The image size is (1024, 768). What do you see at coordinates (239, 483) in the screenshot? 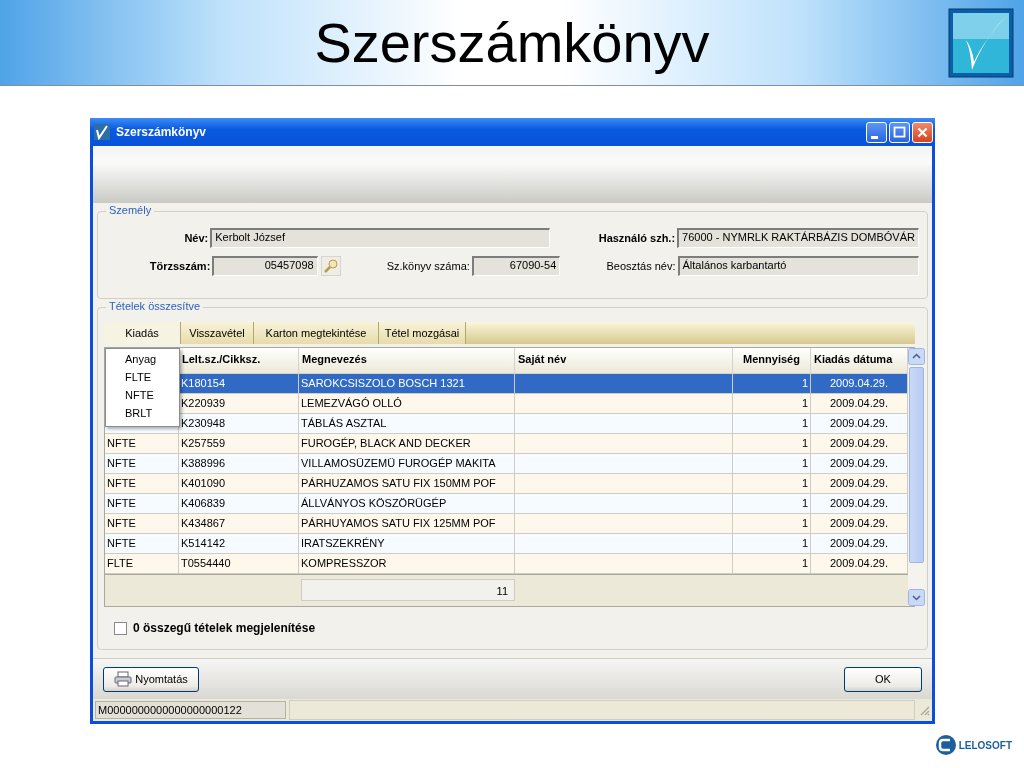
I see `table-cell: K401090` at bounding box center [239, 483].